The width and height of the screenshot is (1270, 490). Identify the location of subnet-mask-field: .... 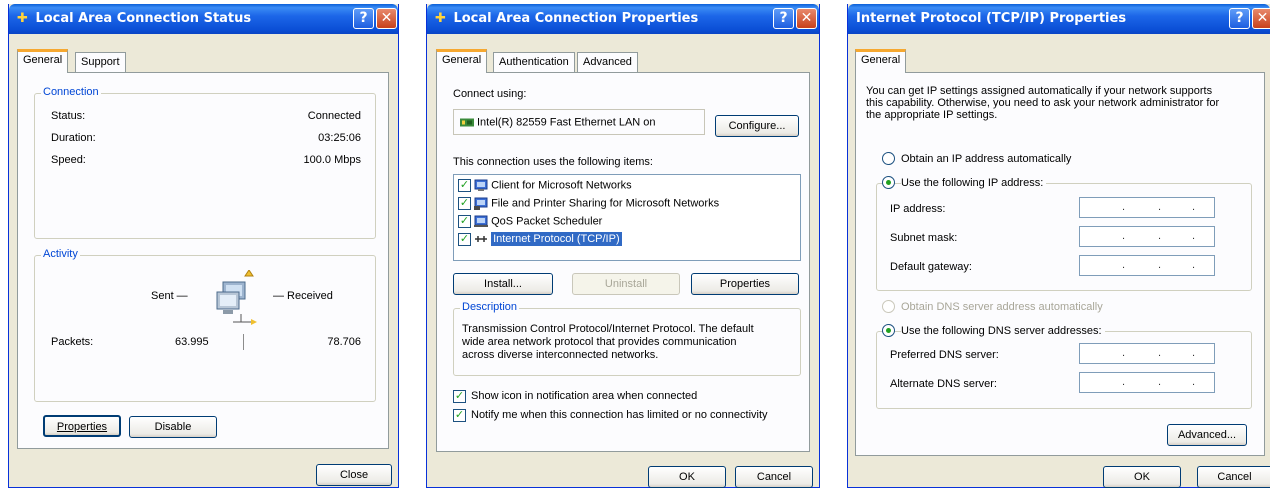
(1147, 236).